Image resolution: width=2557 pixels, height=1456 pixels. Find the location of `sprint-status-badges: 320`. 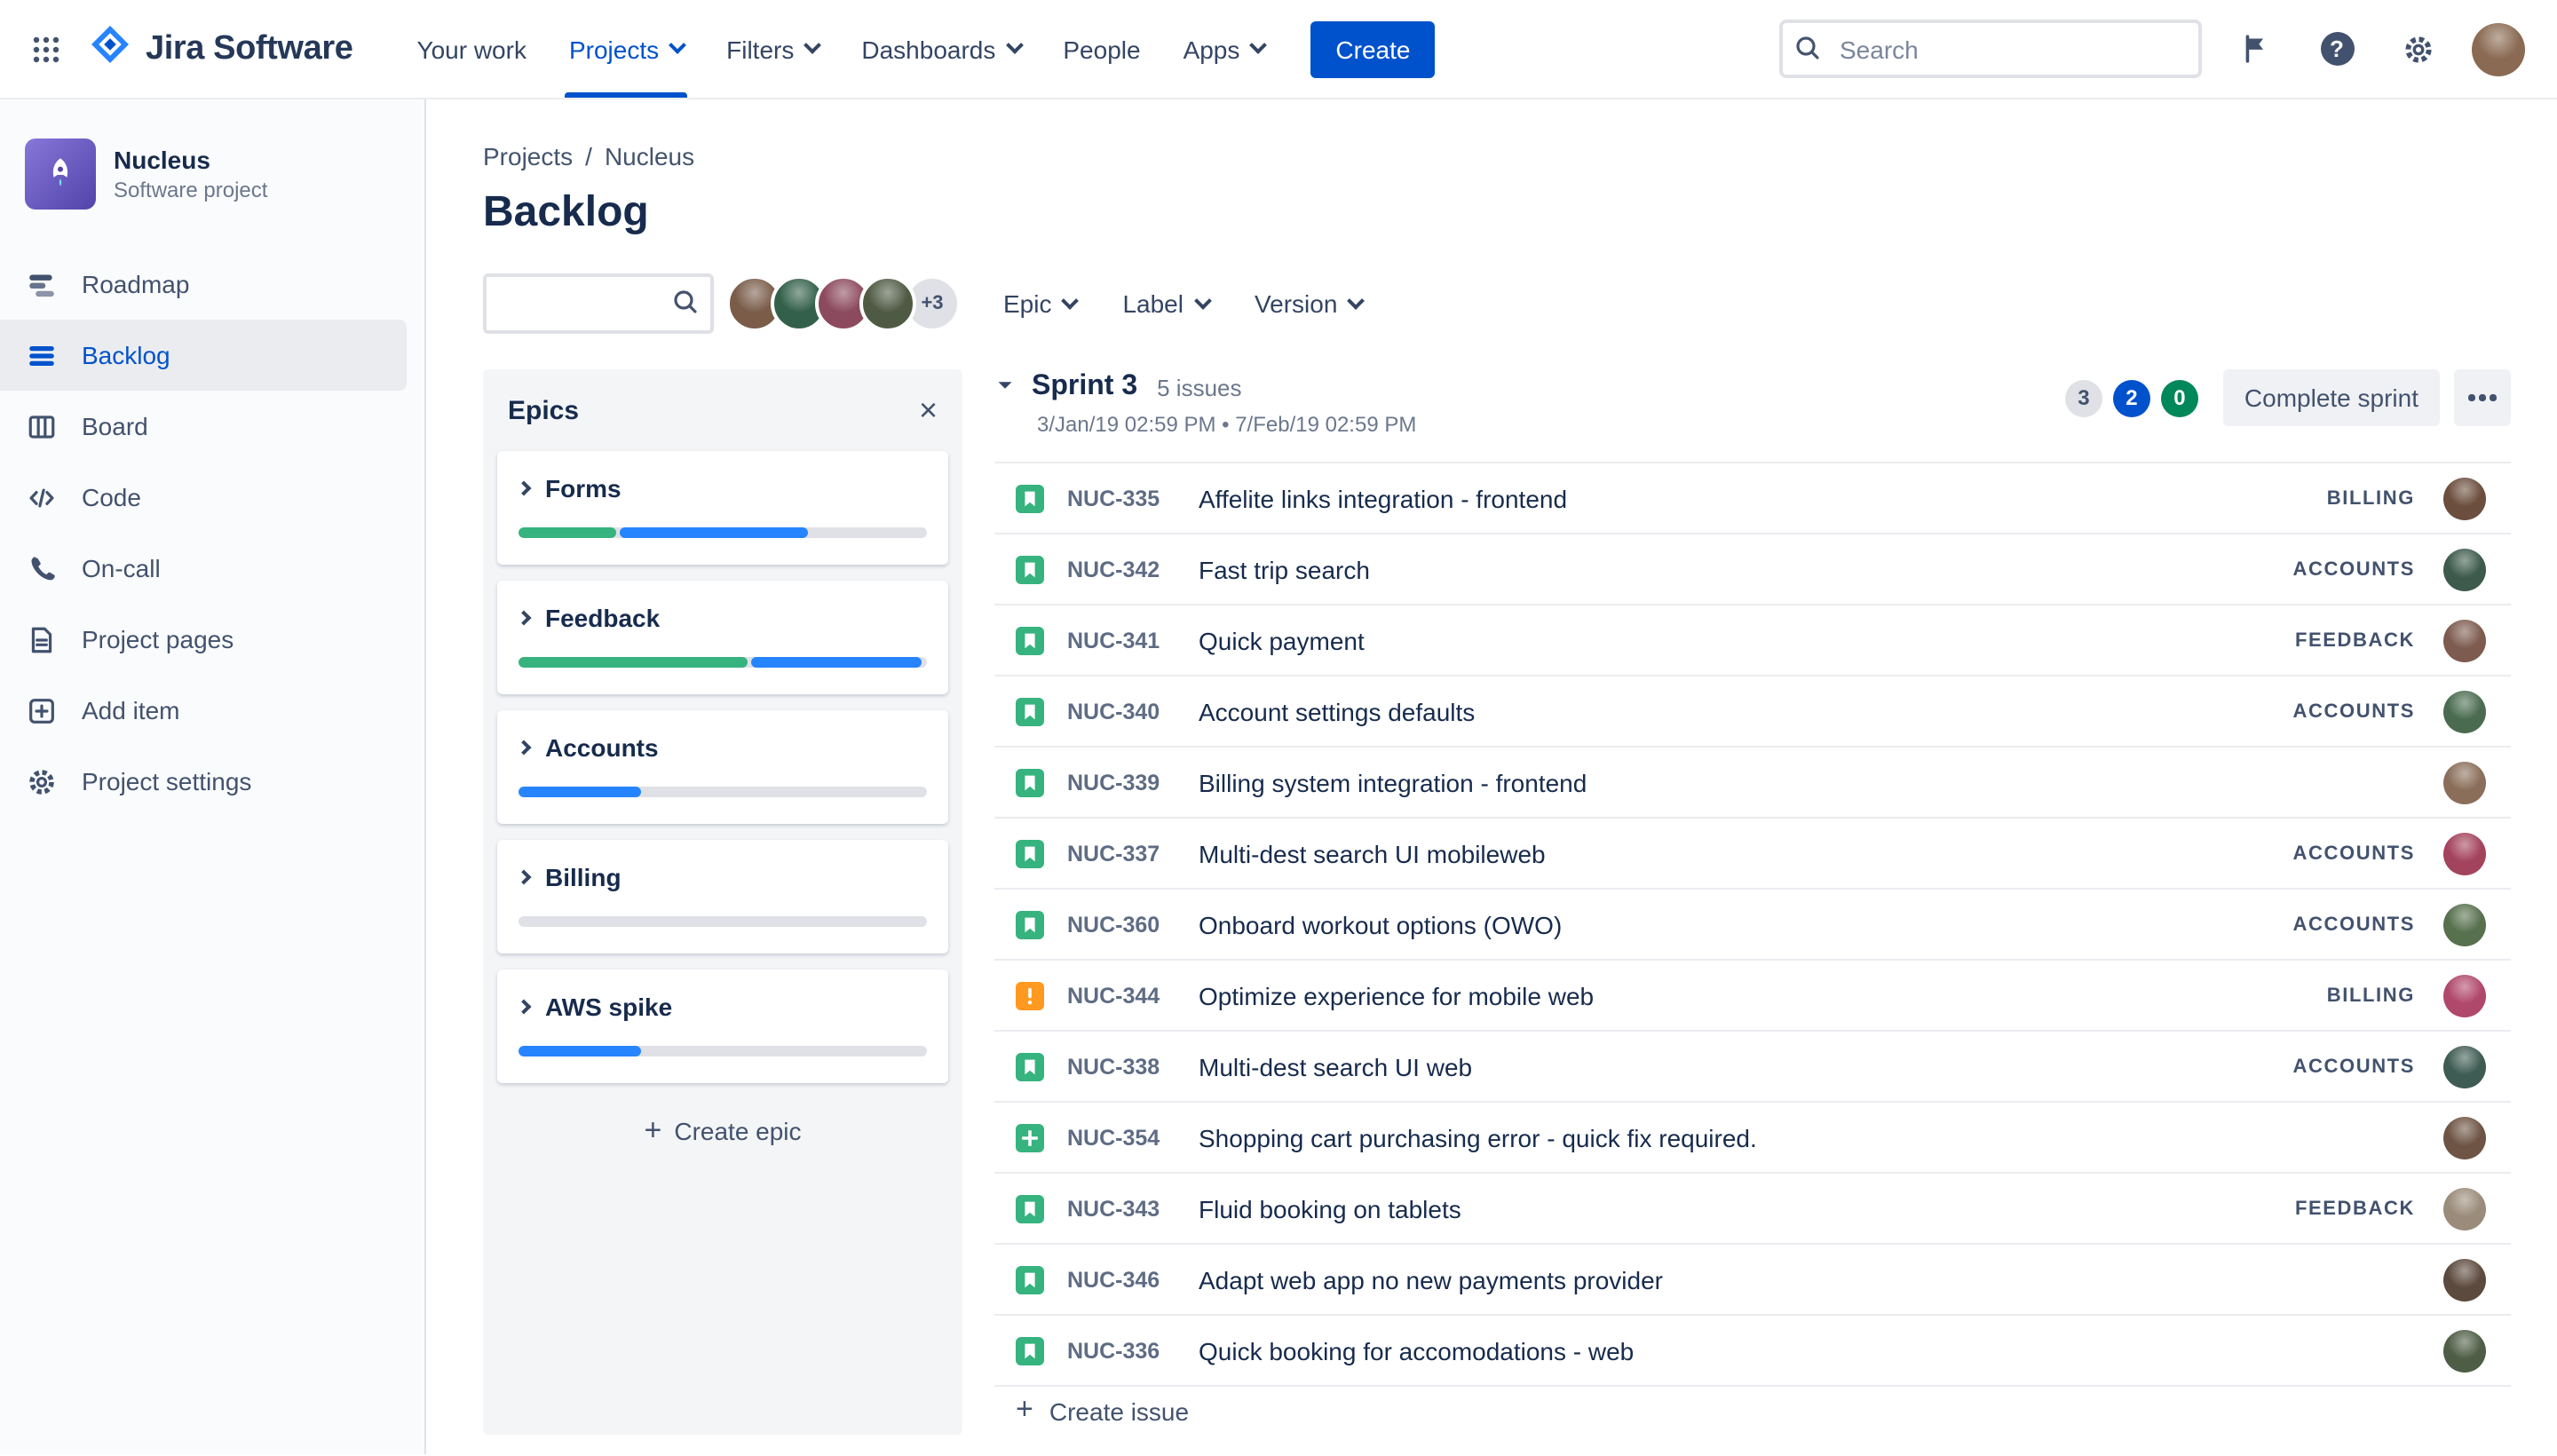

sprint-status-badges: 320 is located at coordinates (2131, 397).